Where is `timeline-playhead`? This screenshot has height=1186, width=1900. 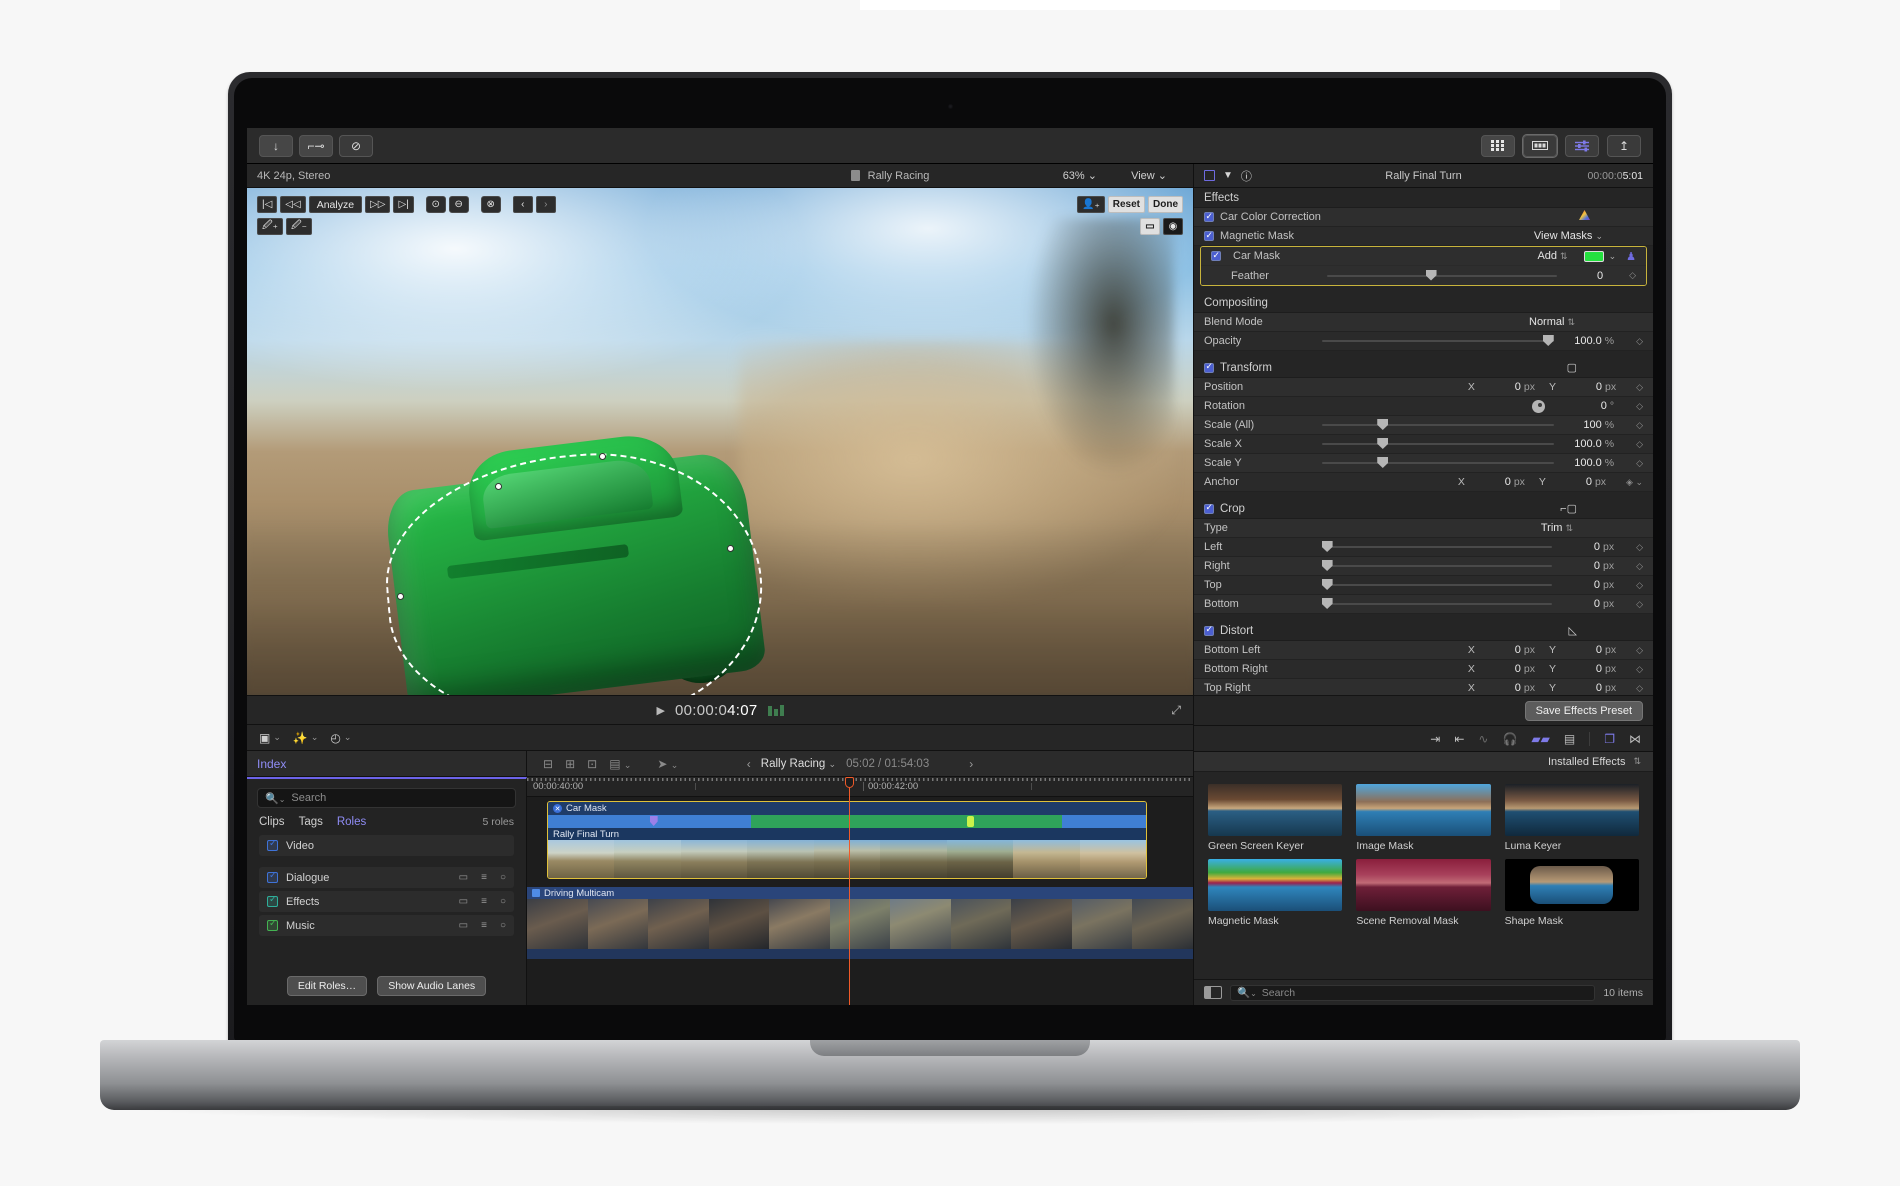 timeline-playhead is located at coordinates (849, 891).